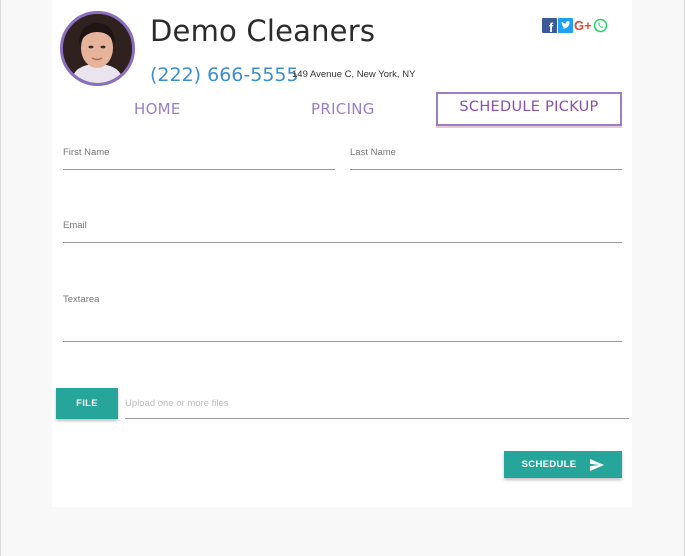 The width and height of the screenshot is (685, 556). Describe the element at coordinates (75, 225) in the screenshot. I see `email-label: Email` at that location.